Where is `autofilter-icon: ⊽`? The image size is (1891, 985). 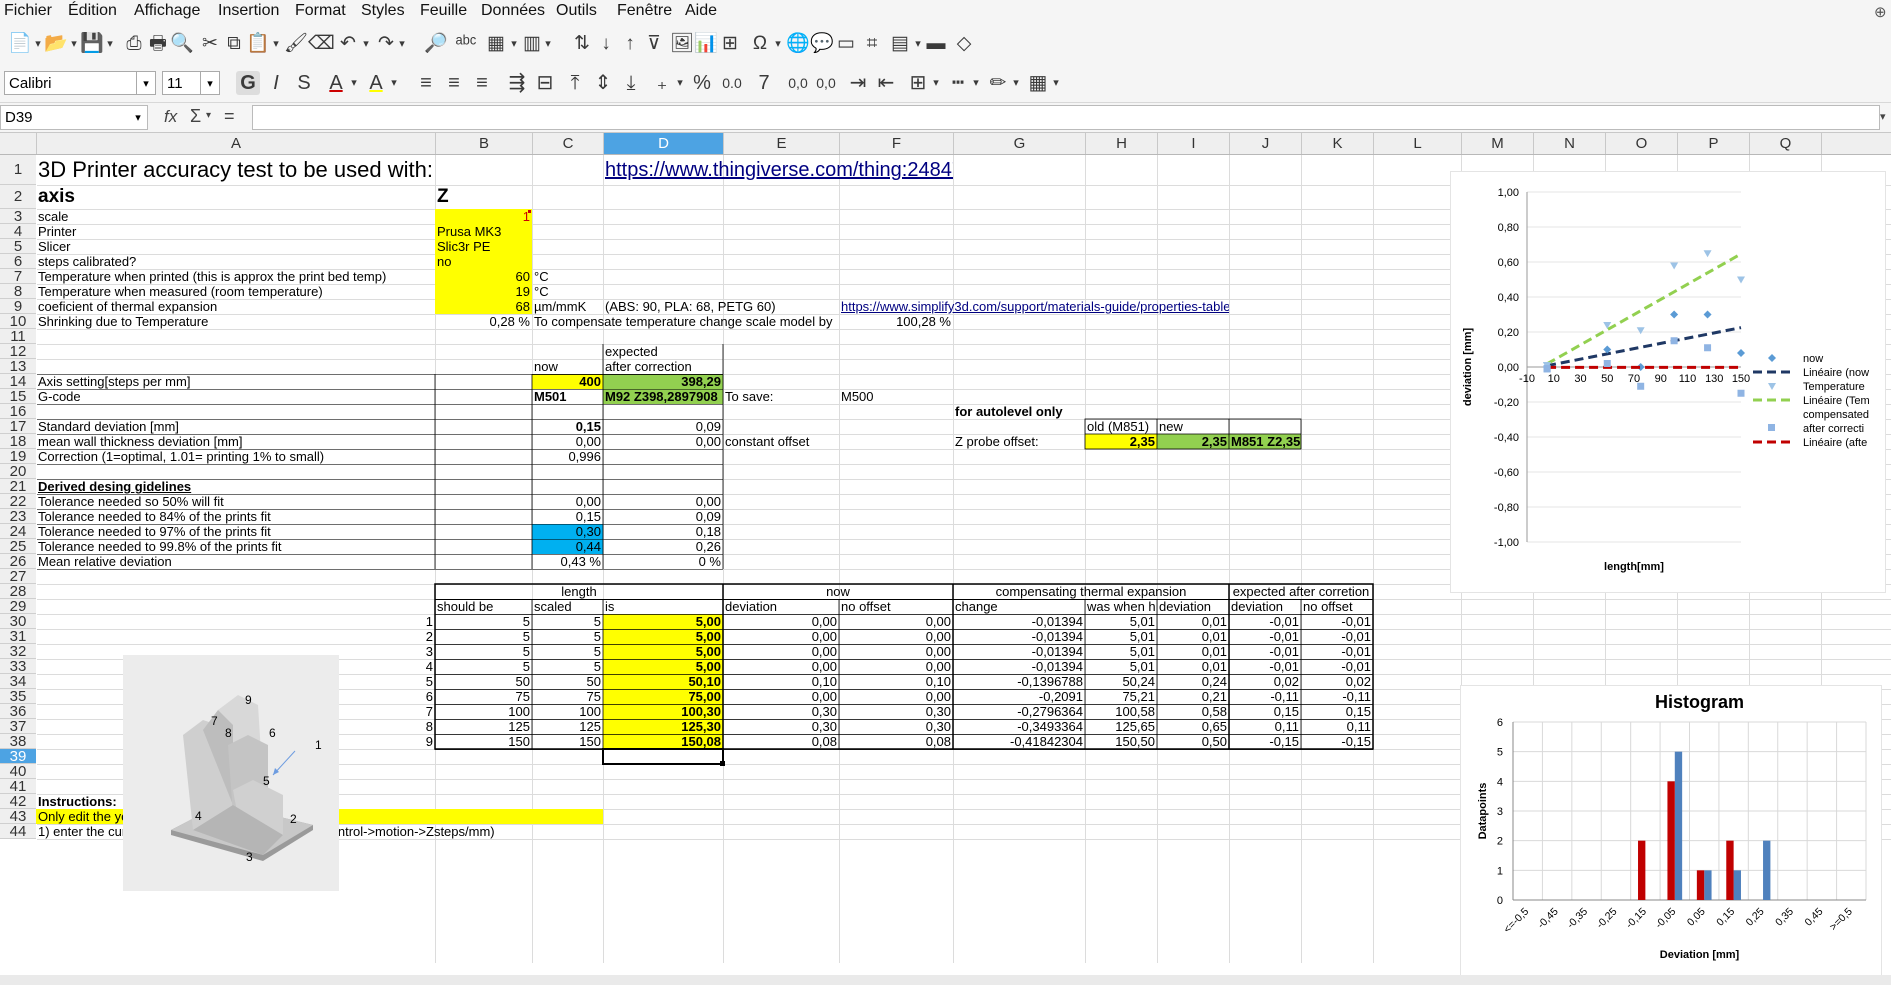
autofilter-icon: ⊽ is located at coordinates (654, 44).